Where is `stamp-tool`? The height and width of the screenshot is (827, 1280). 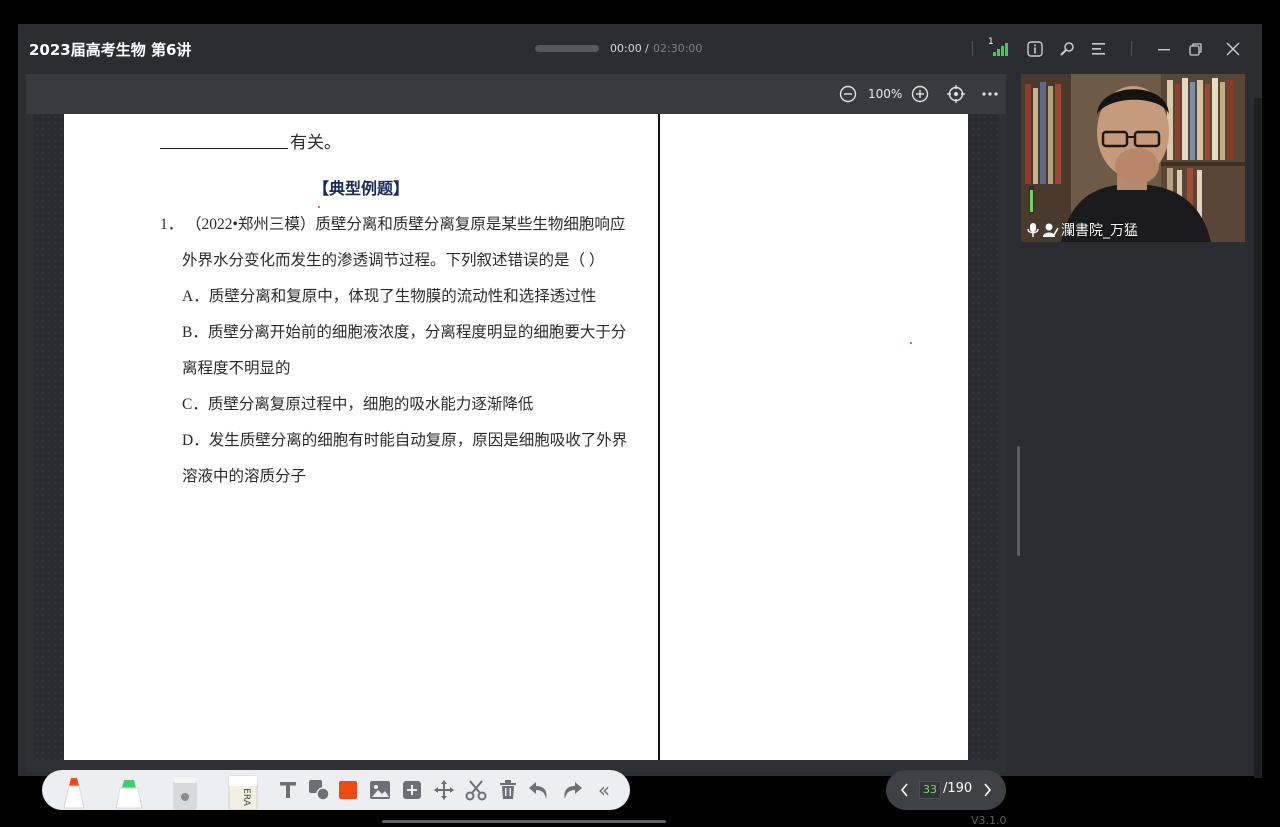 stamp-tool is located at coordinates (185, 791).